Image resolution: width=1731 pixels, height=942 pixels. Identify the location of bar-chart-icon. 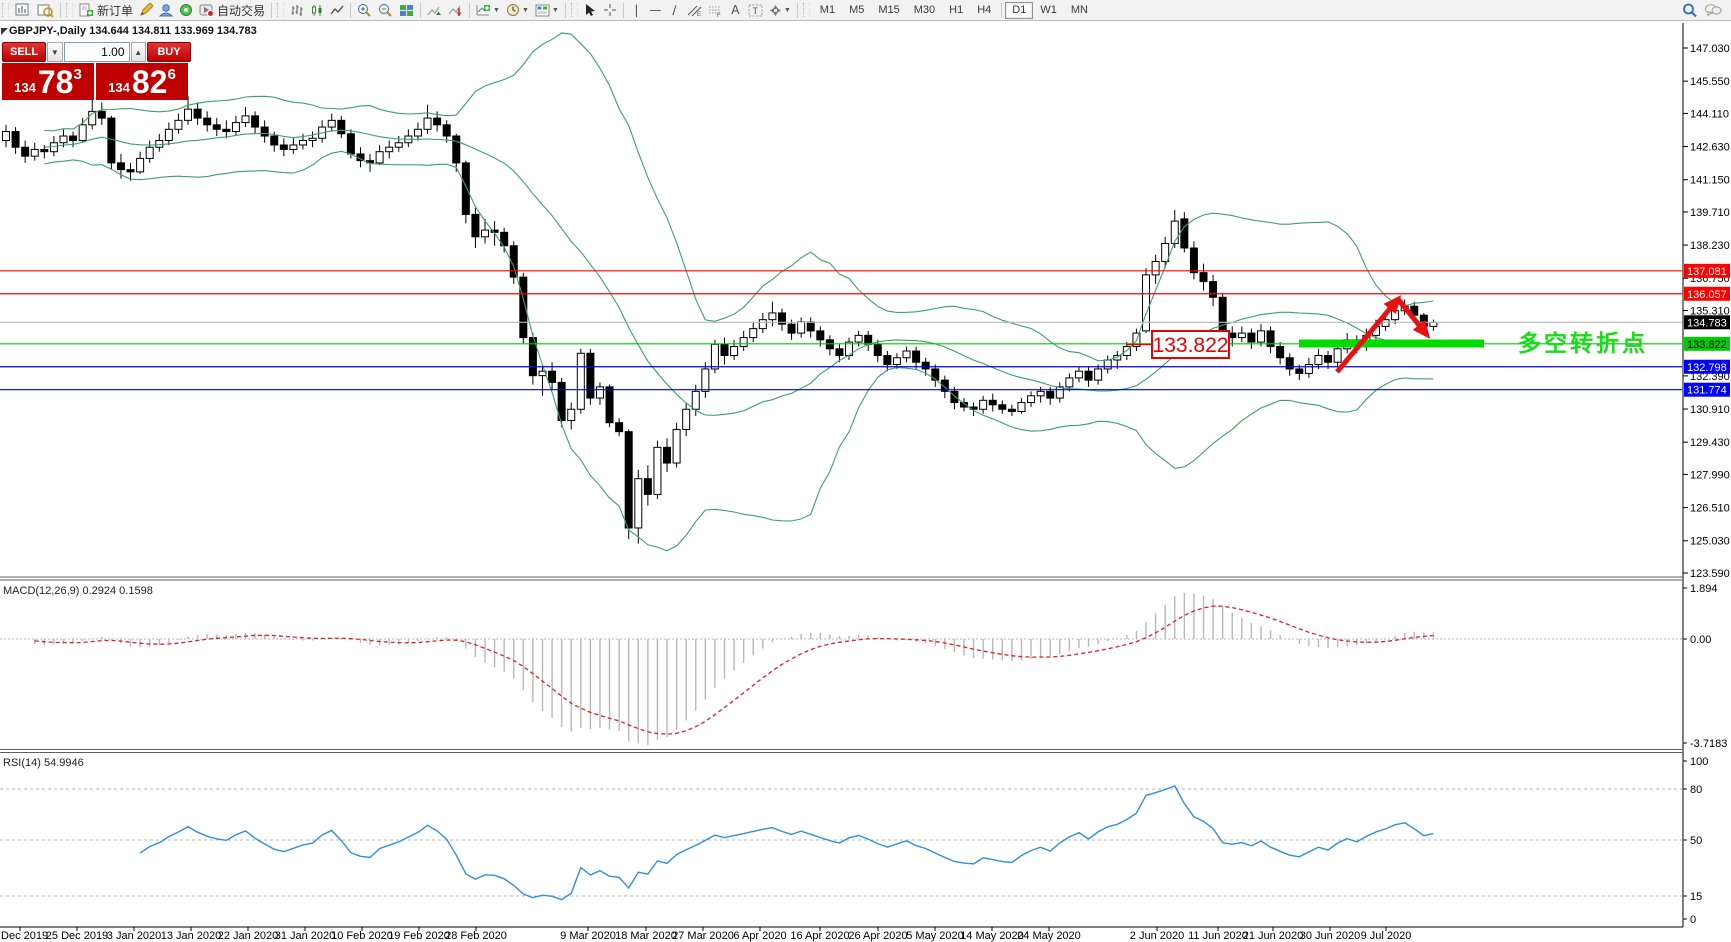
(297, 10).